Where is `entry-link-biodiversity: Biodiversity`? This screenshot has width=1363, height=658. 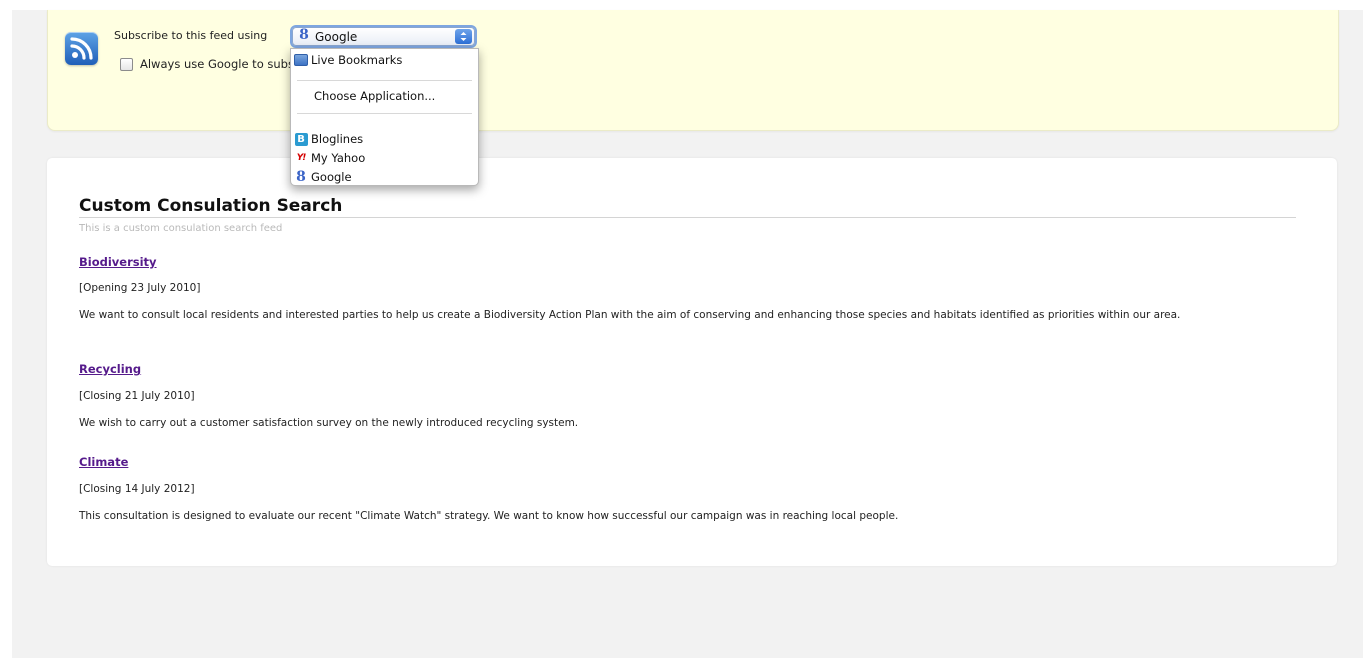
entry-link-biodiversity: Biodiversity is located at coordinates (118, 262).